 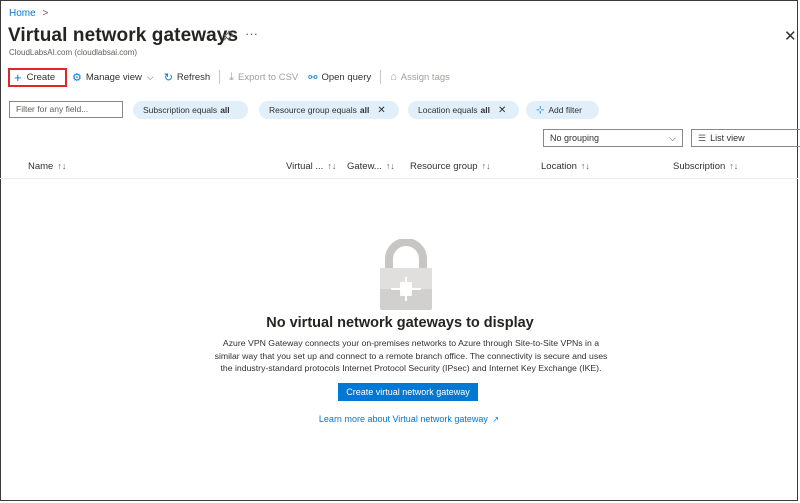 I want to click on manage-view-button: ⚙ Manage view ⌵, so click(x=113, y=77).